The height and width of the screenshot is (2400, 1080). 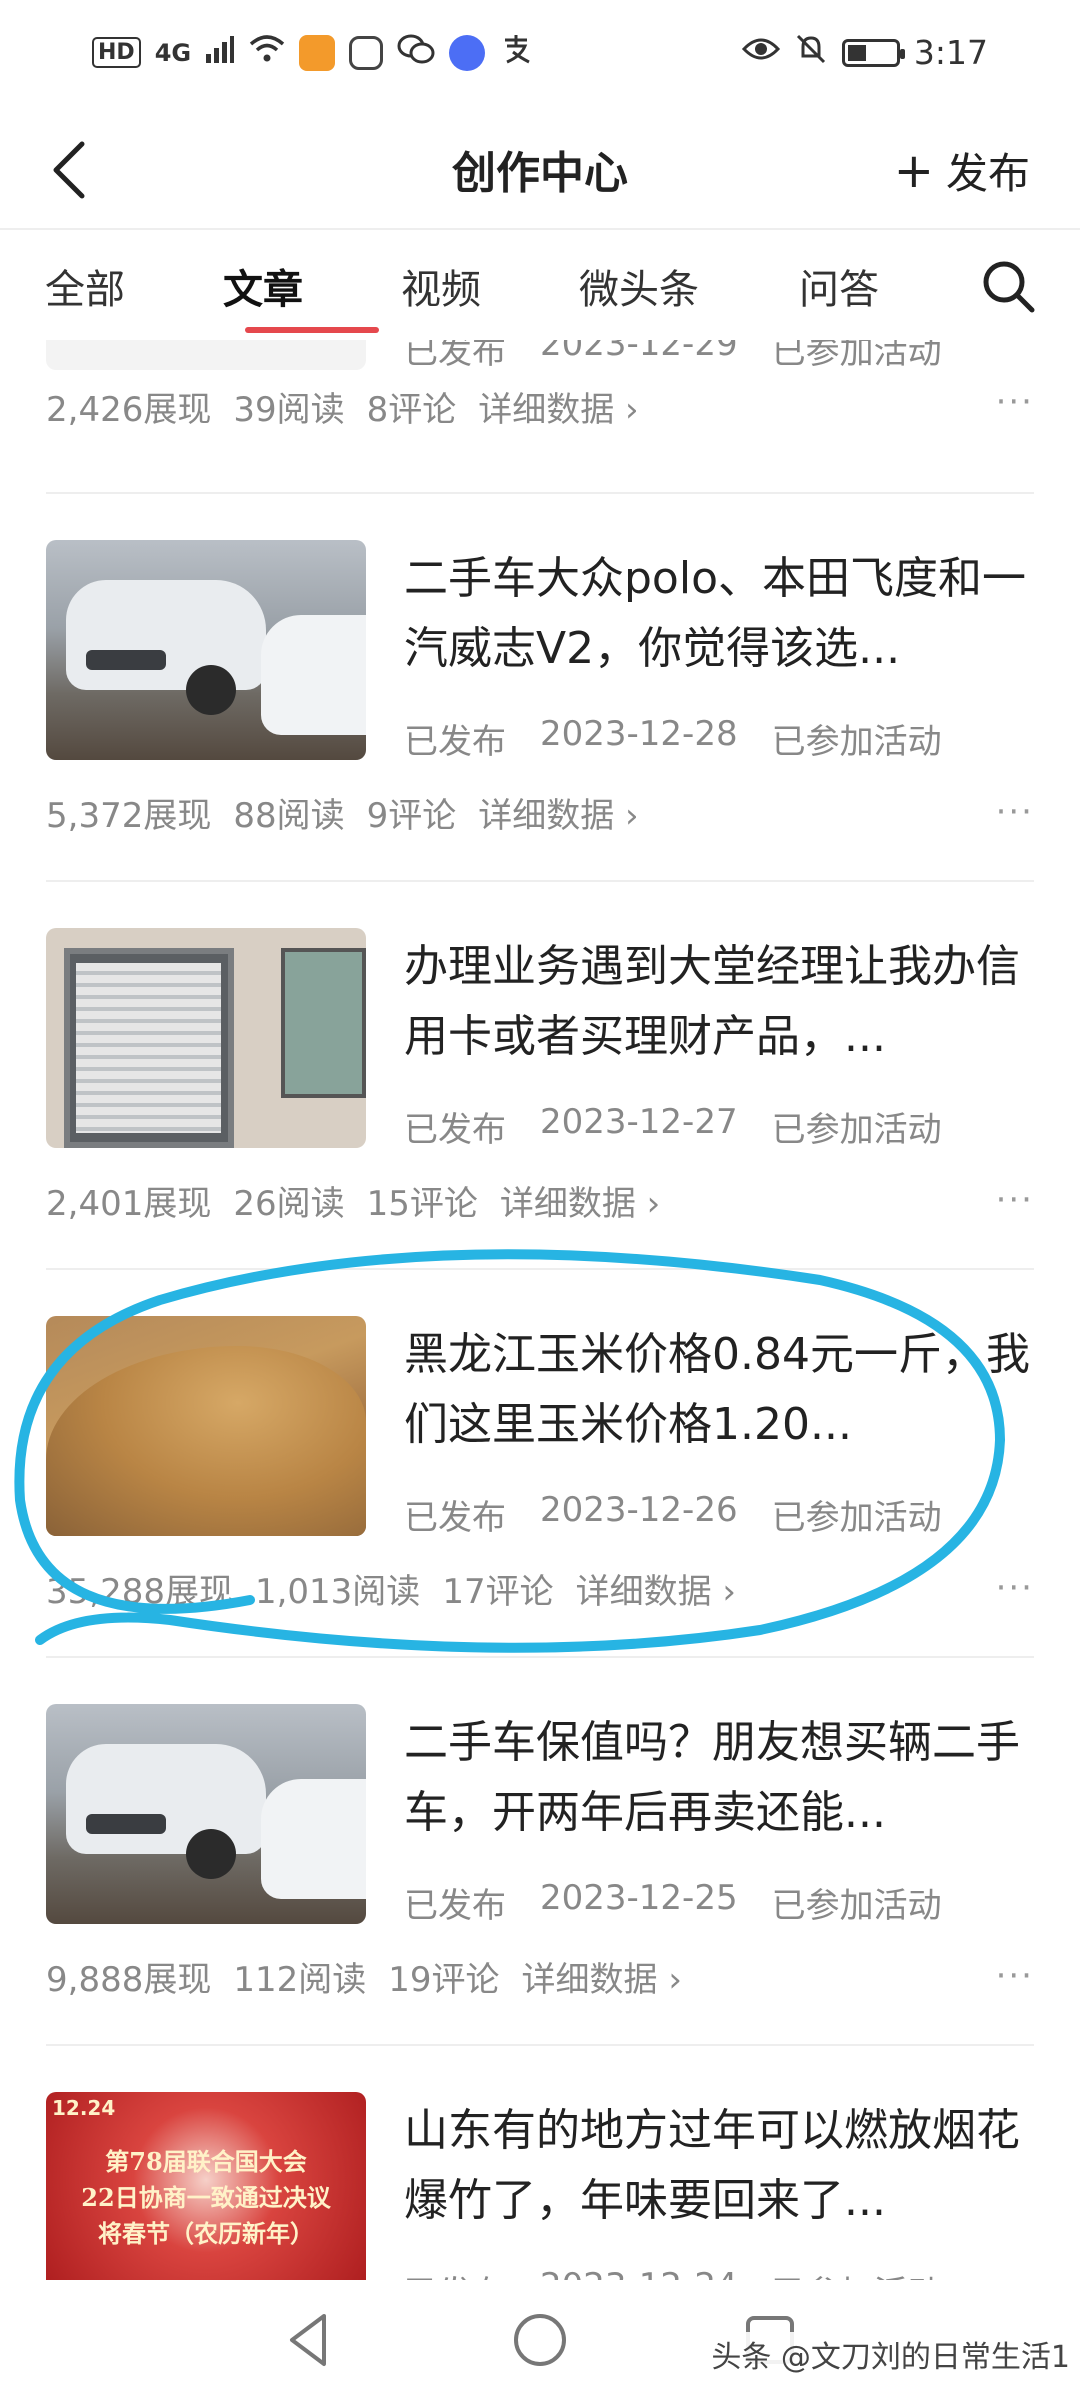 I want to click on reads-count: 1,013阅读, so click(x=337, y=1592).